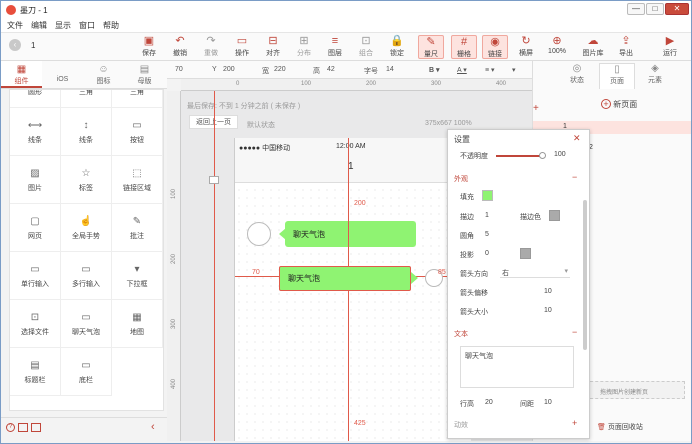  What do you see at coordinates (462, 70) in the screenshot?
I see `text-color-icon: A ▾` at bounding box center [462, 70].